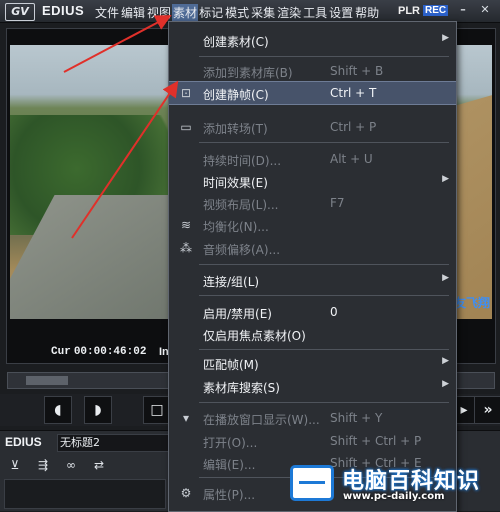  Describe the element at coordinates (117, 44) in the screenshot. I see `annotation-arrow-to-menu` at that location.